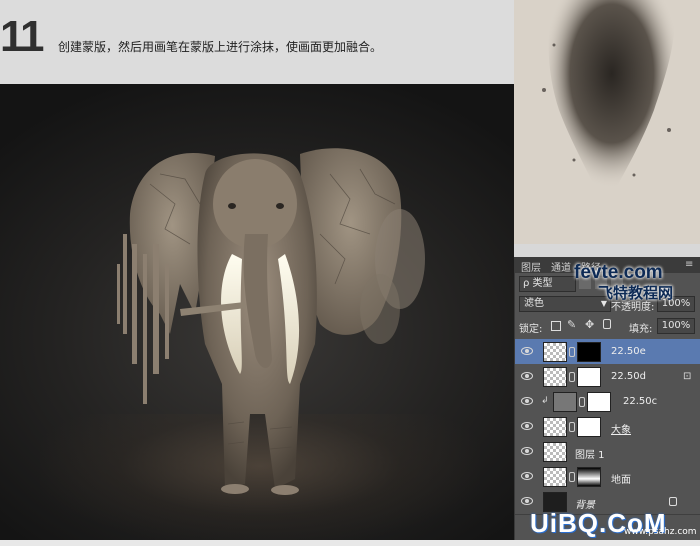 The height and width of the screenshot is (546, 700). What do you see at coordinates (687, 376) in the screenshot?
I see `smart-filter-icon: ⊡` at bounding box center [687, 376].